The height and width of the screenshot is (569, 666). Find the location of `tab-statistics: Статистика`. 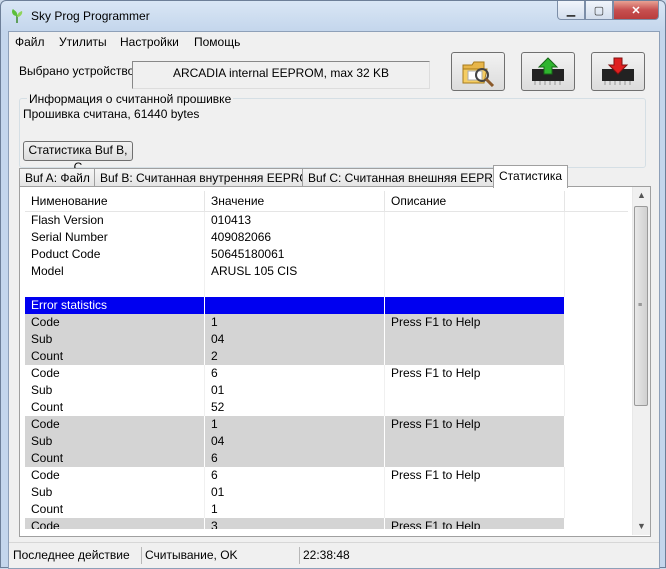

tab-statistics: Статистика is located at coordinates (531, 176).